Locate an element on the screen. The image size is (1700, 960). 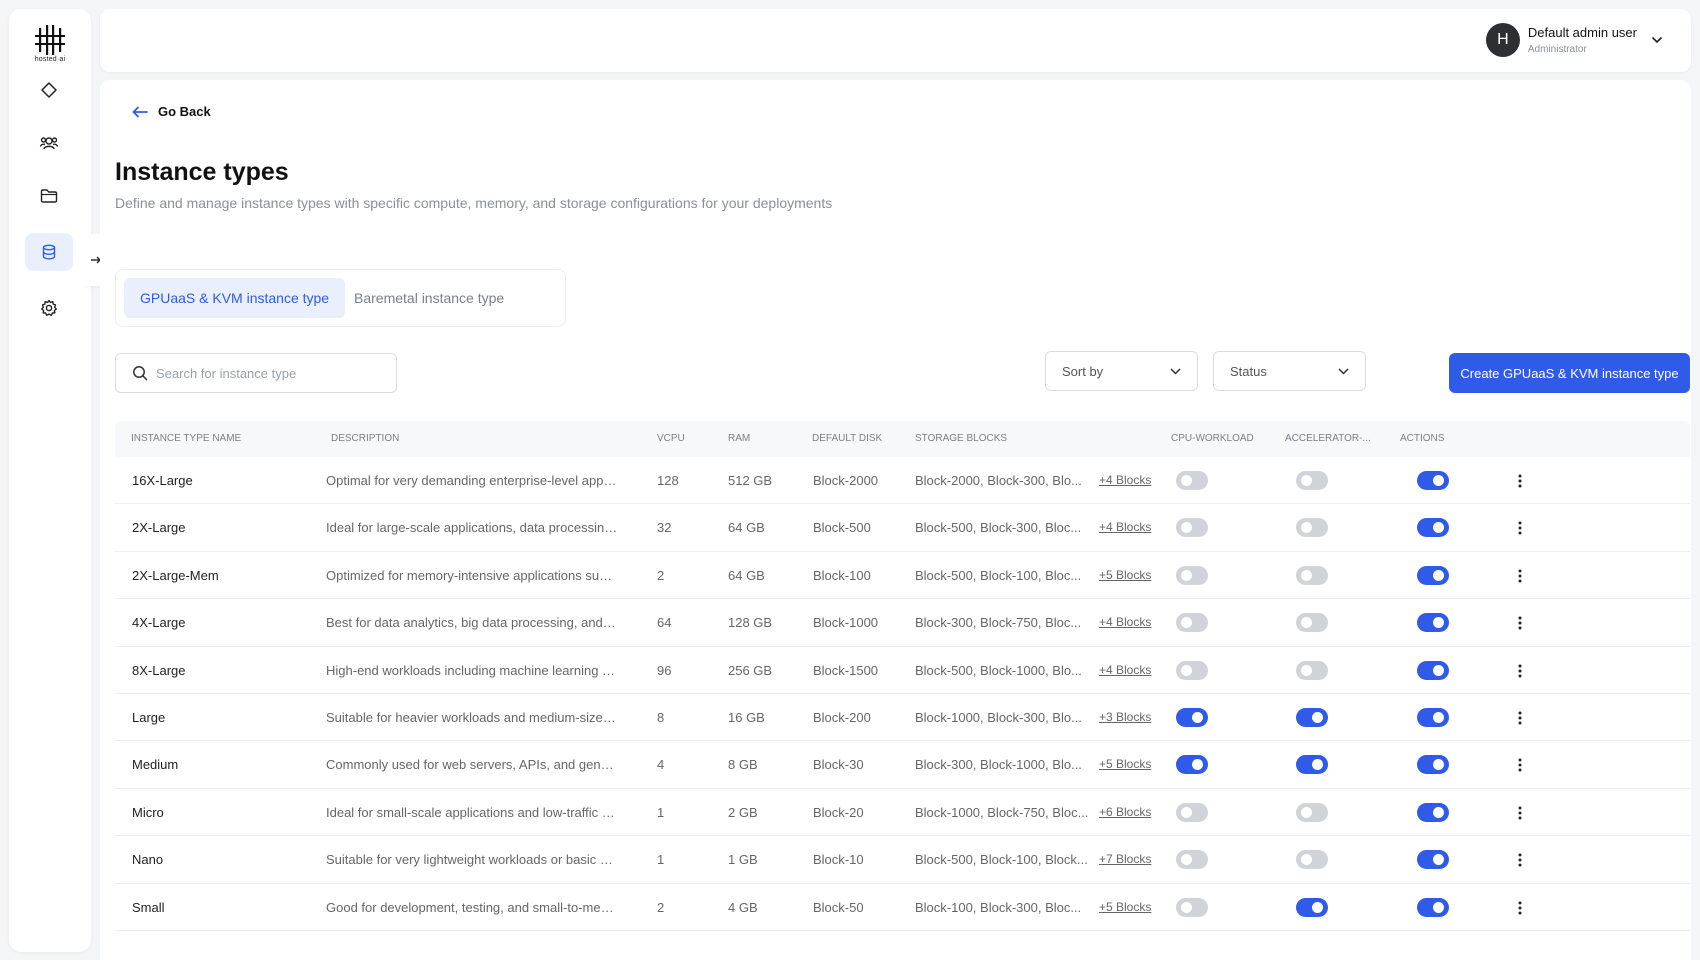
chevron-down-icon is located at coordinates (1343, 371).